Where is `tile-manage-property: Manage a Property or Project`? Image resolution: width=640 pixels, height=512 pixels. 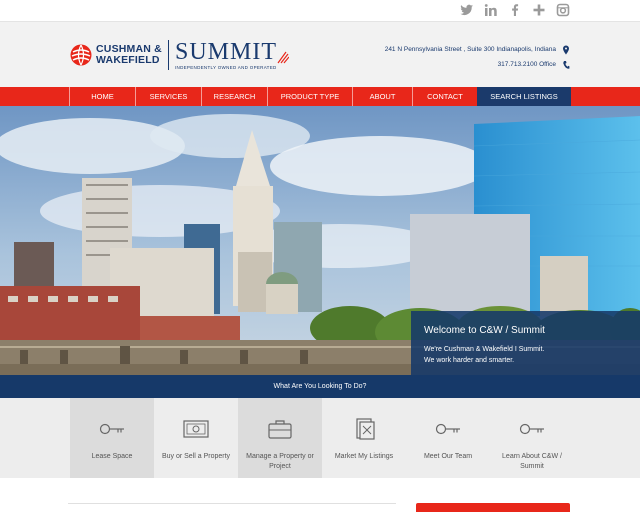
tile-manage-property: Manage a Property or Project is located at coordinates (280, 438).